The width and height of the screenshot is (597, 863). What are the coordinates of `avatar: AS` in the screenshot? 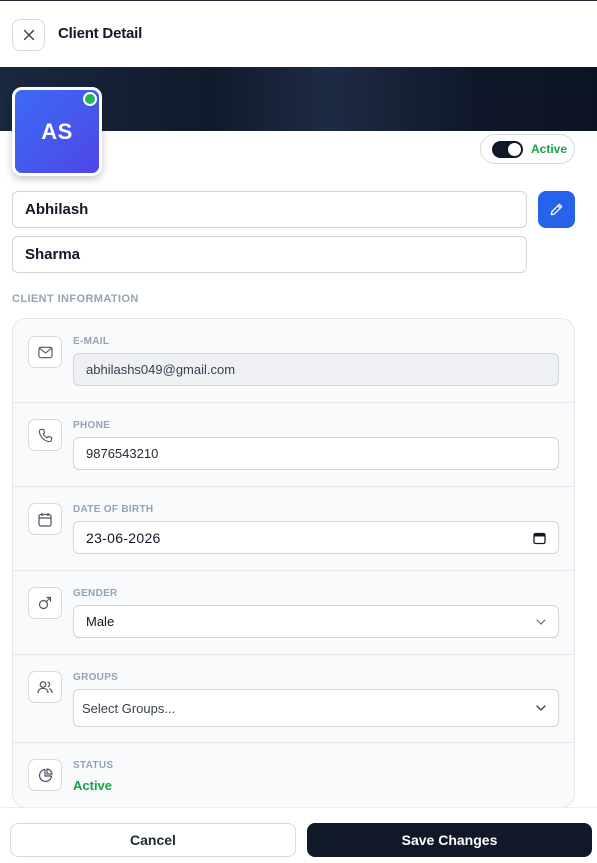 It's located at (57, 131).